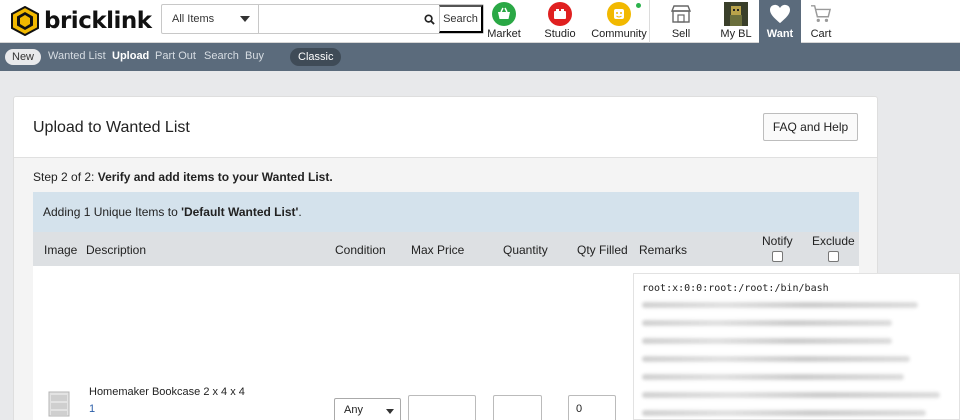 This screenshot has height=420, width=960. Describe the element at coordinates (23, 57) in the screenshot. I see `new-badge-button: New` at that location.